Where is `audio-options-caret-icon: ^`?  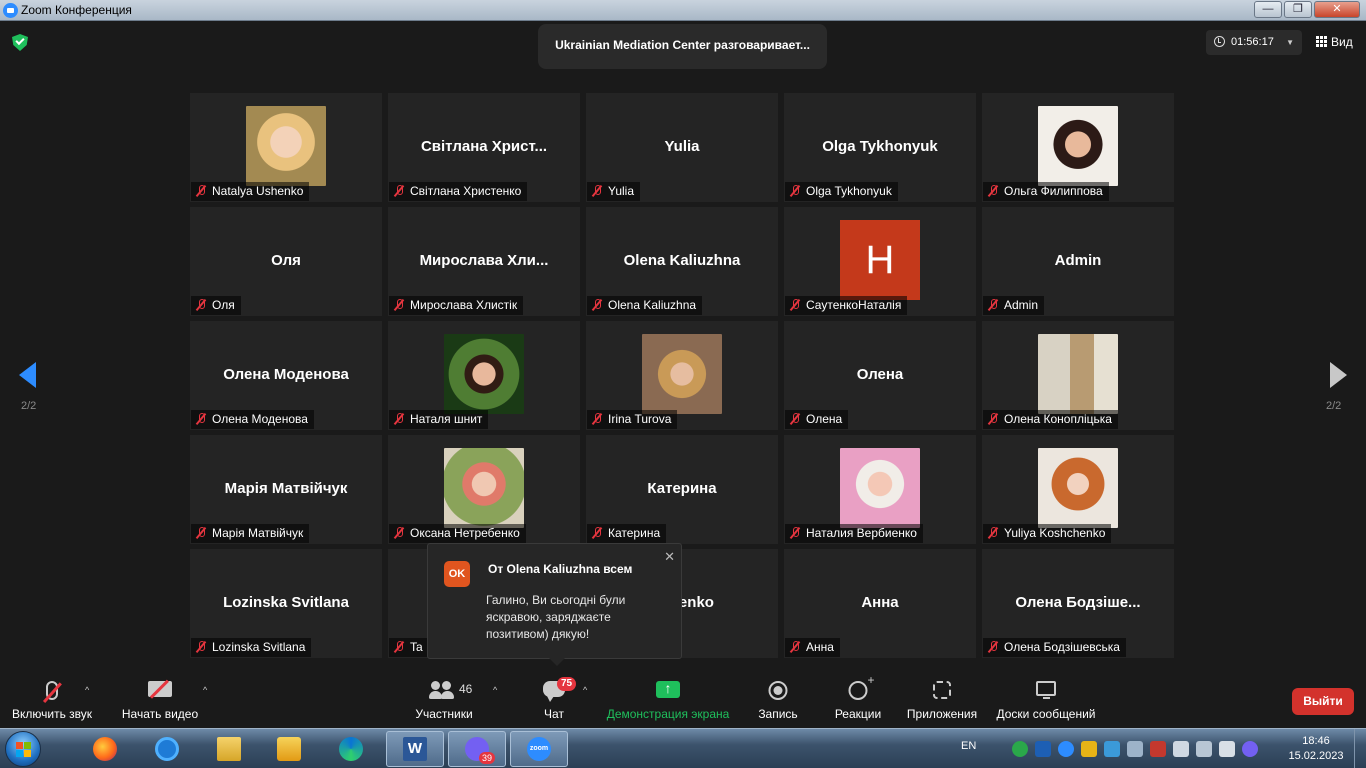
audio-options-caret-icon: ^ is located at coordinates (87, 690).